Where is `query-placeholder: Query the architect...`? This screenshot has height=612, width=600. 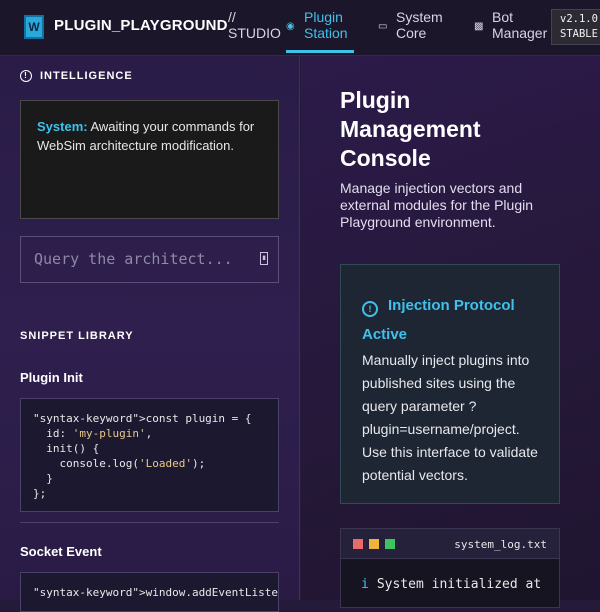 query-placeholder: Query the architect... is located at coordinates (133, 259).